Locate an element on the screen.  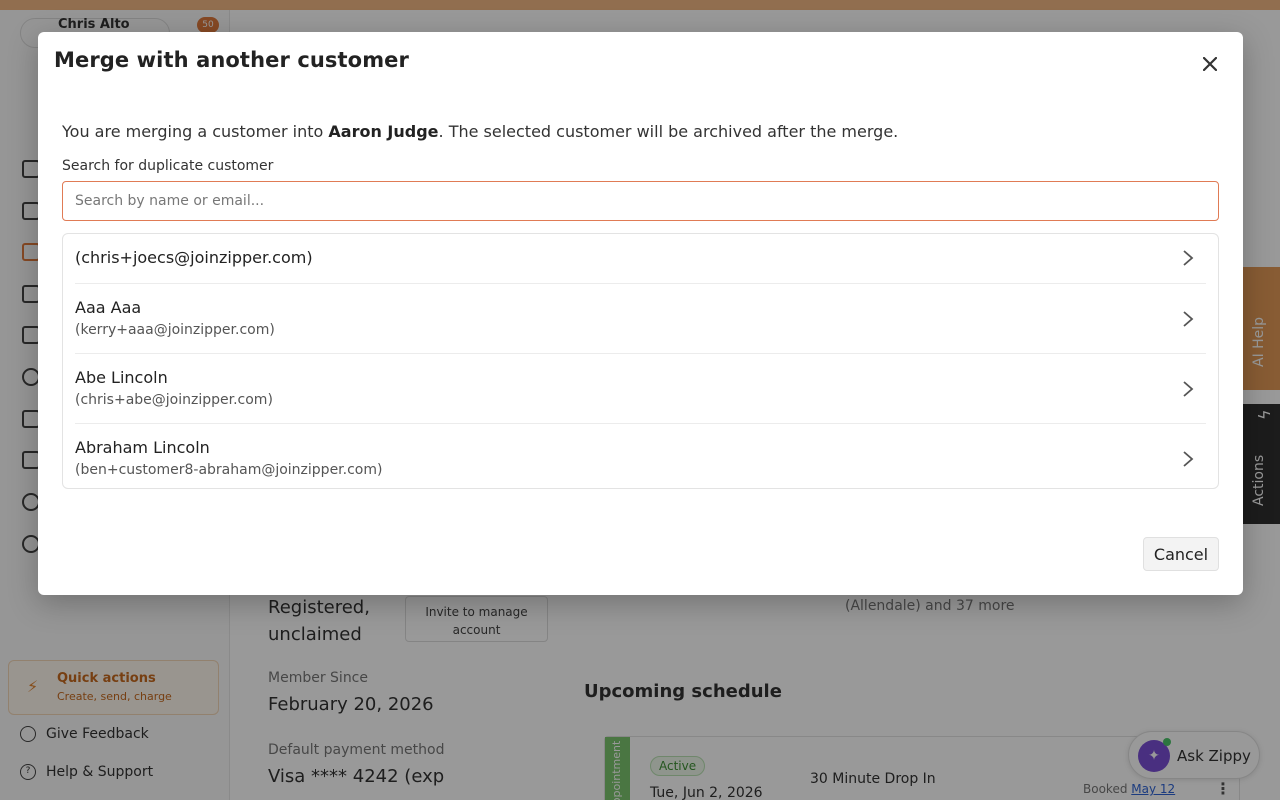
list-item: (chris+joecs@joinzipper.com) is located at coordinates (640, 258).